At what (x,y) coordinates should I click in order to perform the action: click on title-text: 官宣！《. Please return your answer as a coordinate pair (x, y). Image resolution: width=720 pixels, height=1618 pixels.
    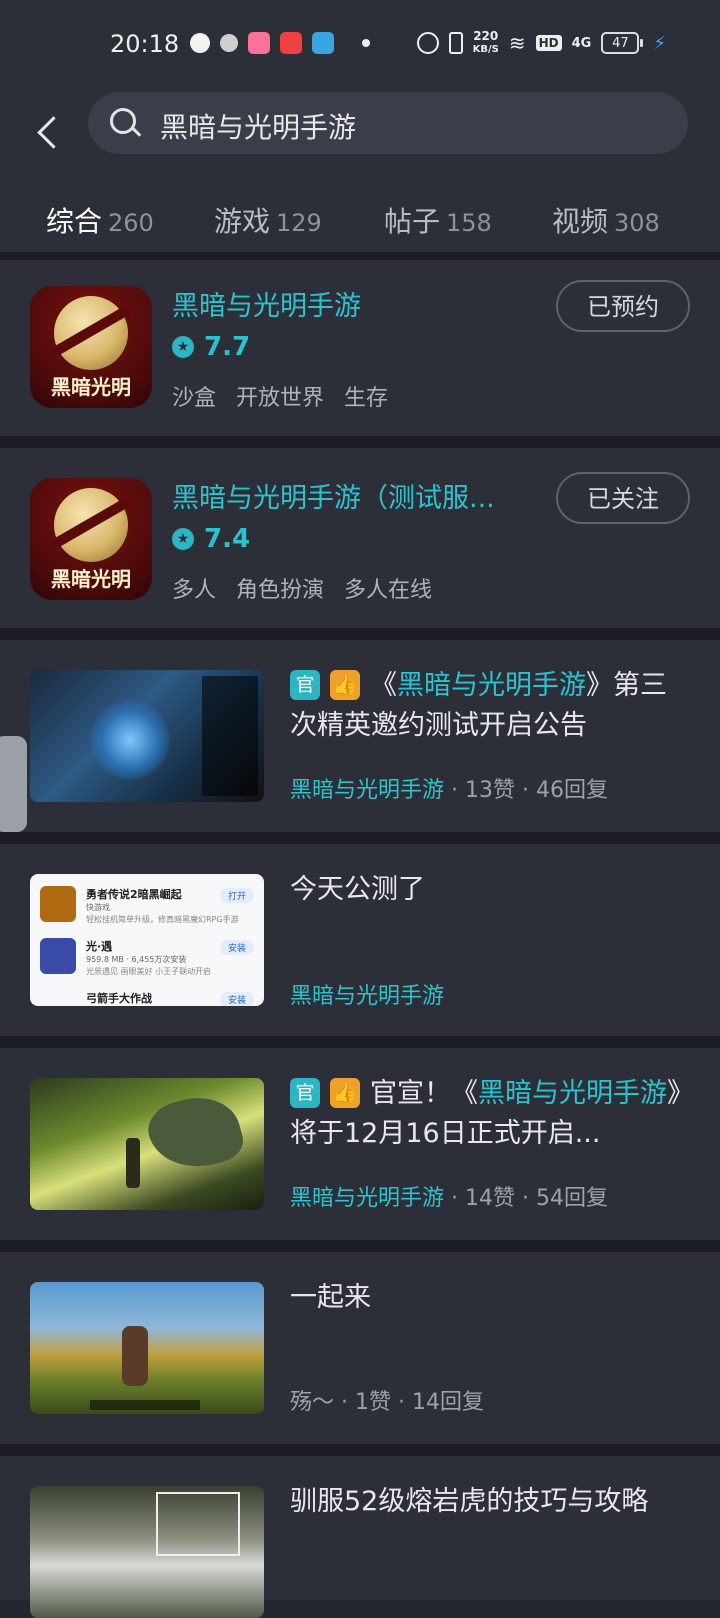
    Looking at the image, I should click on (424, 1093).